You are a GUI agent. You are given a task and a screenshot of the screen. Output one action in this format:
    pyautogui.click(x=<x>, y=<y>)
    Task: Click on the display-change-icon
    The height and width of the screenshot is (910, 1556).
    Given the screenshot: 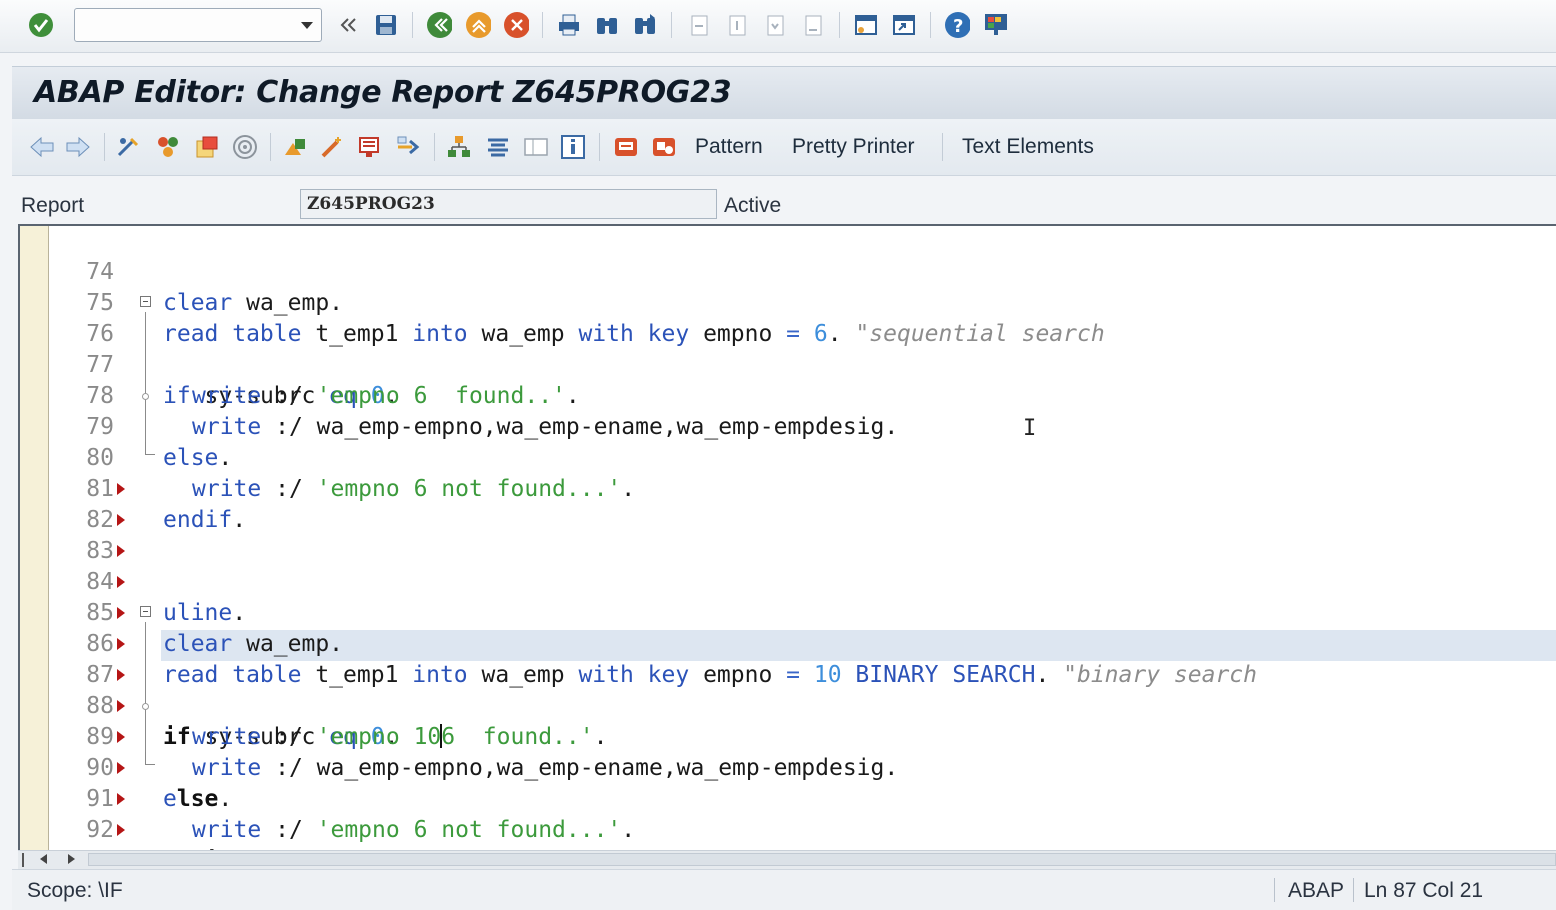 What is the action you would take?
    pyautogui.click(x=129, y=147)
    